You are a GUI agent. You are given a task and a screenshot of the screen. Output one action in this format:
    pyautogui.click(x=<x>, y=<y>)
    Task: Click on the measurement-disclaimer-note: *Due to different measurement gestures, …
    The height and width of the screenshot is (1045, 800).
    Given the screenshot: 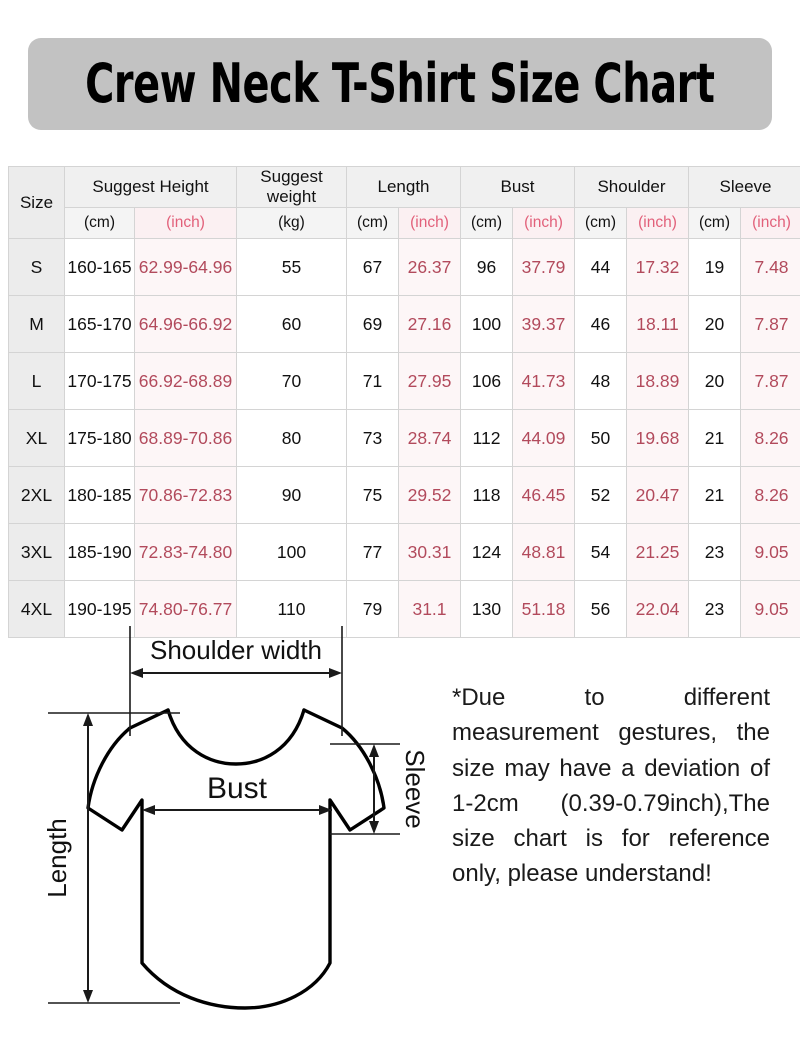 What is the action you would take?
    pyautogui.click(x=611, y=786)
    